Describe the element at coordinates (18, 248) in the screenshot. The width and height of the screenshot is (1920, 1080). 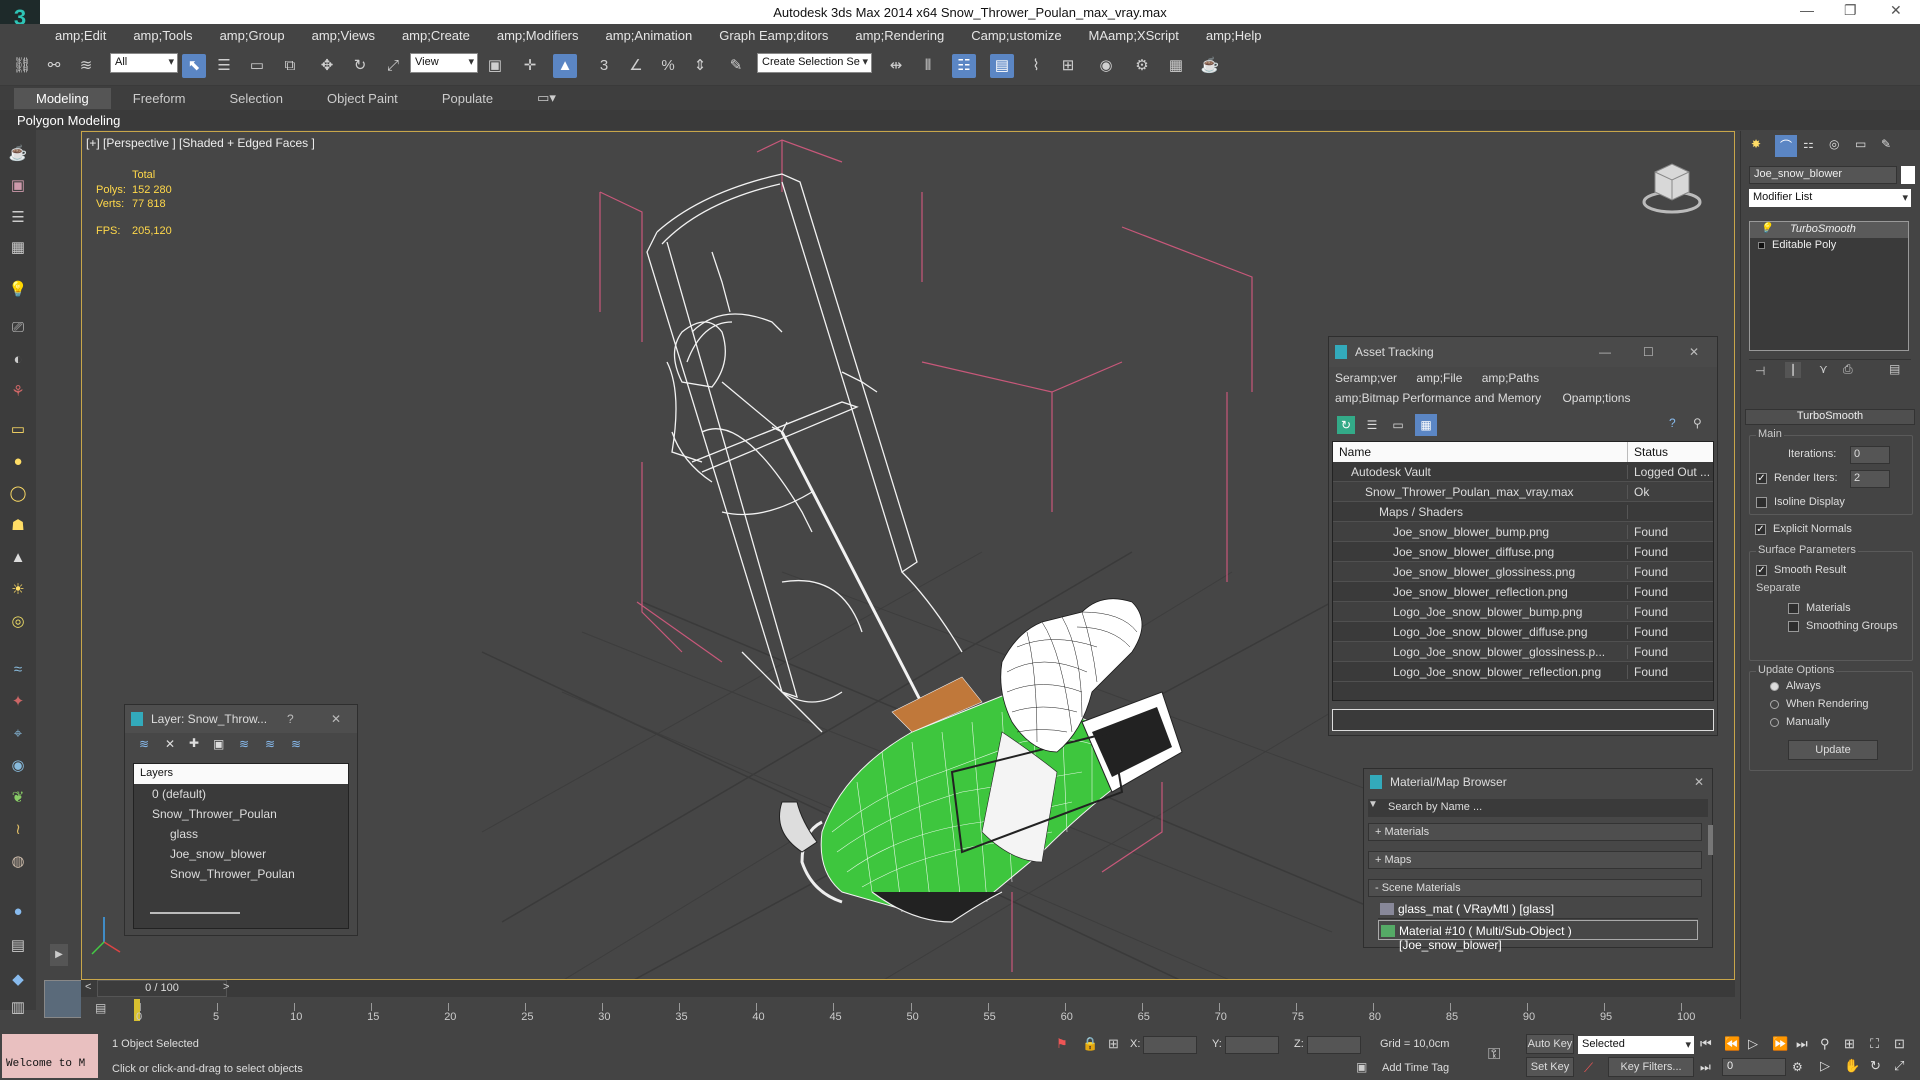
I see `grid-icon: ▦` at that location.